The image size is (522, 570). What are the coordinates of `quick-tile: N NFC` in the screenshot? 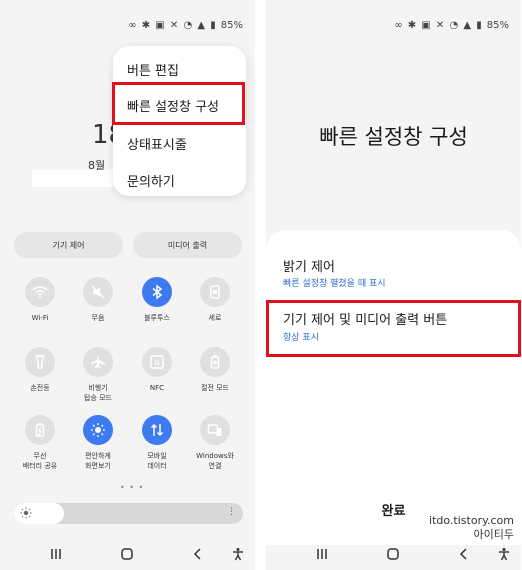 It's located at (157, 370).